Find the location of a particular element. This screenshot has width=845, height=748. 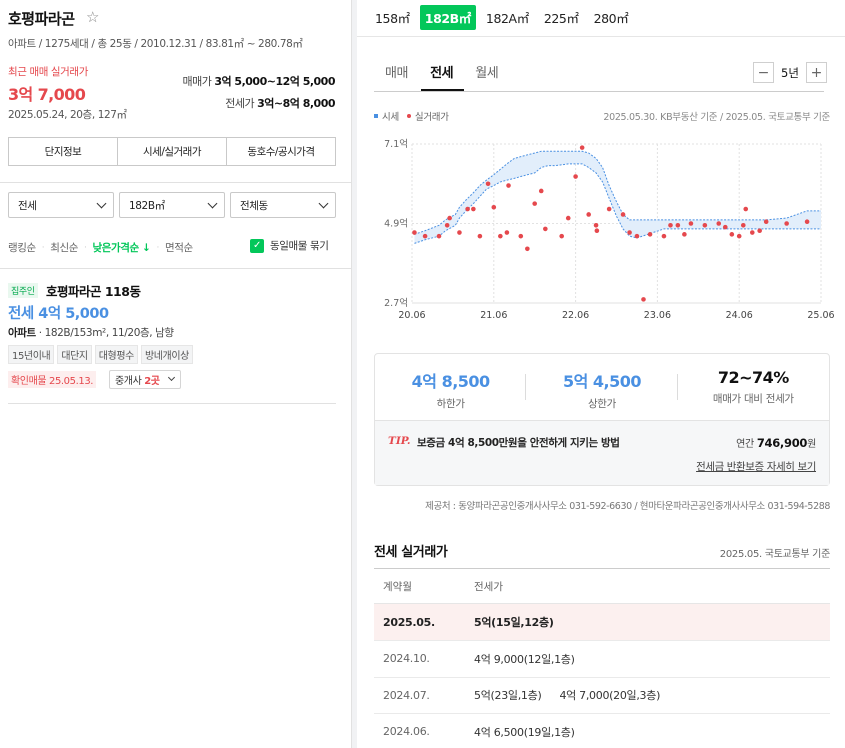

summary-low-value: 4억 8,500 is located at coordinates (451, 381).